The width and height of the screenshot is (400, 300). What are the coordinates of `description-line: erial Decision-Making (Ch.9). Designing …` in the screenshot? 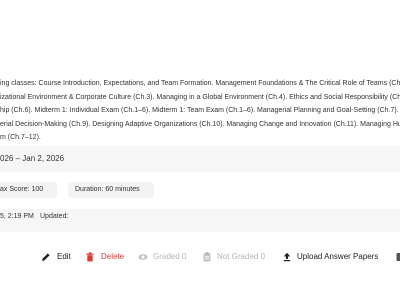 It's located at (200, 124).